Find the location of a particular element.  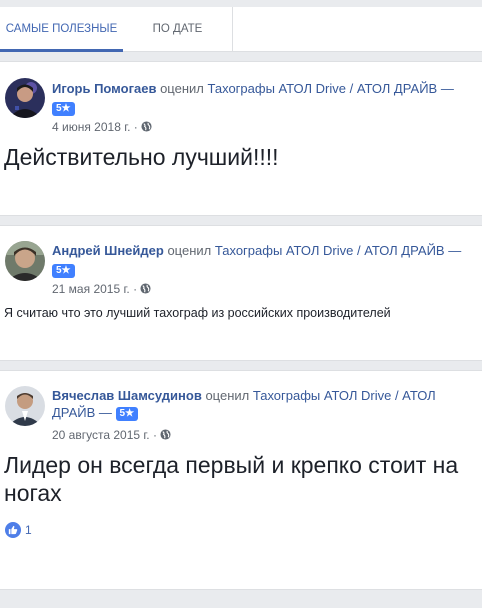

review-meta: 21 мая 2015 г. · is located at coordinates (101, 289).